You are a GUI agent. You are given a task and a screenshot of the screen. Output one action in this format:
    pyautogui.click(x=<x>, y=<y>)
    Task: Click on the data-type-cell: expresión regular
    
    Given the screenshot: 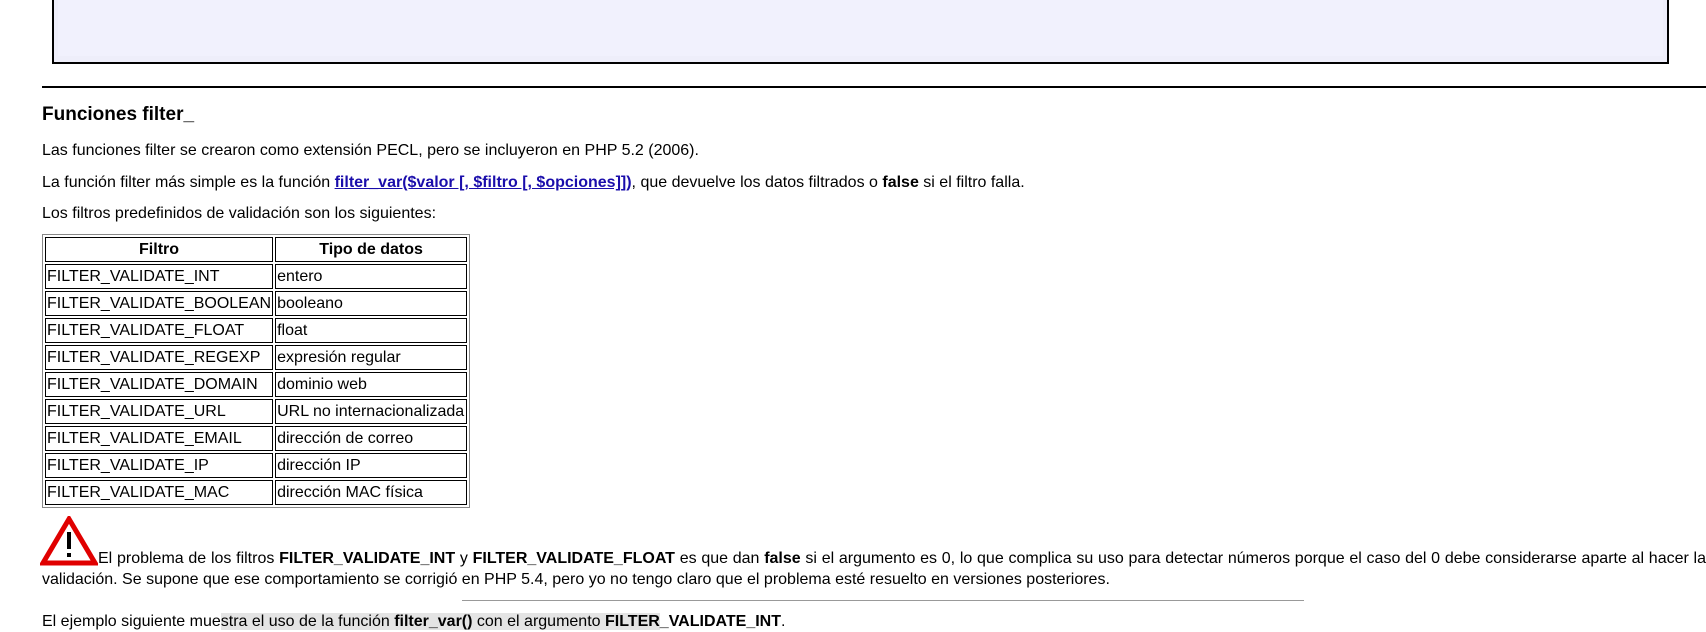 What is the action you would take?
    pyautogui.click(x=371, y=357)
    